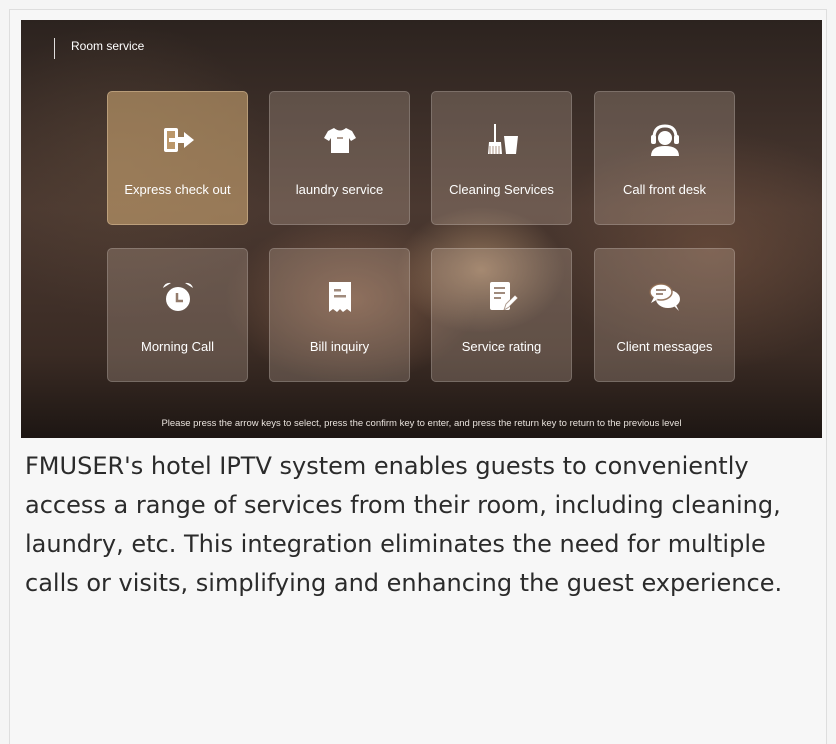  What do you see at coordinates (340, 297) in the screenshot?
I see `receipt-icon` at bounding box center [340, 297].